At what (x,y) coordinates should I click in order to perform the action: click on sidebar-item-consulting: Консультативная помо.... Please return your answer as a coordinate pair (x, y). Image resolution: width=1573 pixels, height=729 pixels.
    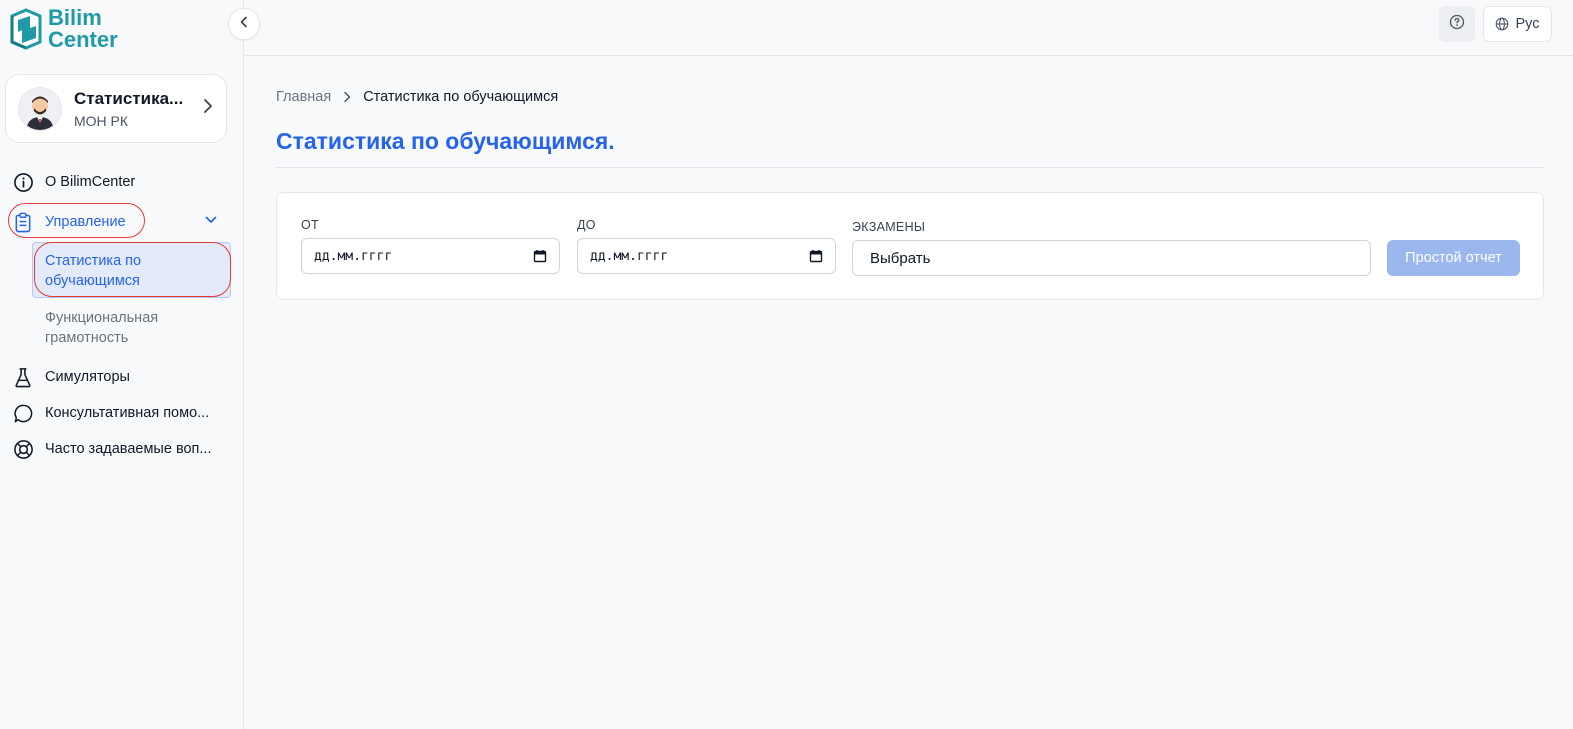
    Looking at the image, I should click on (110, 413).